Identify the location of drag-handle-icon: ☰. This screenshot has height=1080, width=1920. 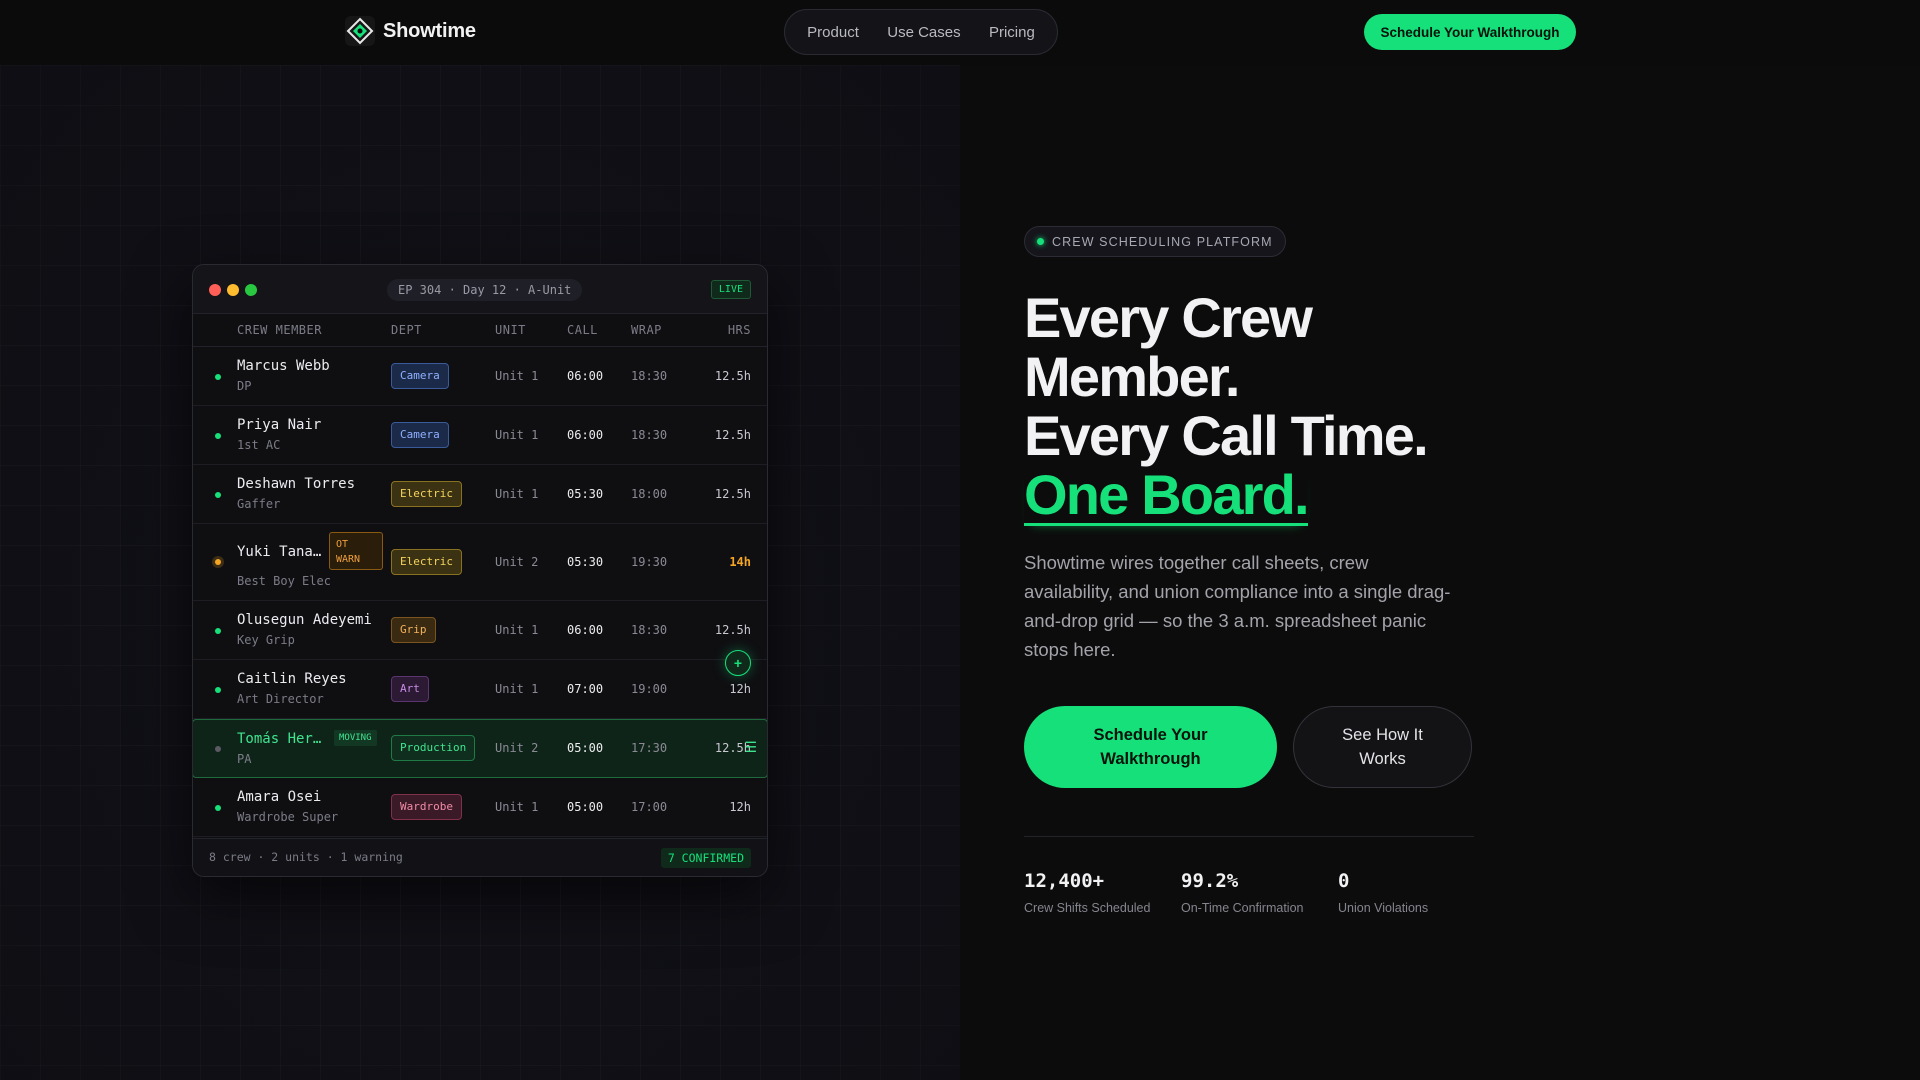
(750, 748).